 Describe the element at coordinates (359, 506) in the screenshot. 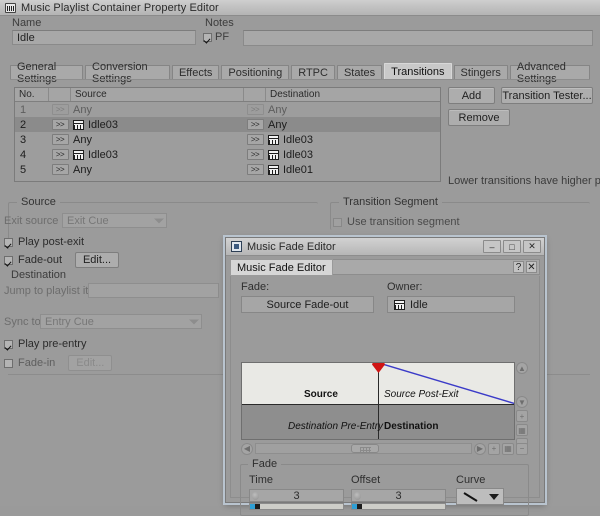

I see `offset-slider-knob` at that location.